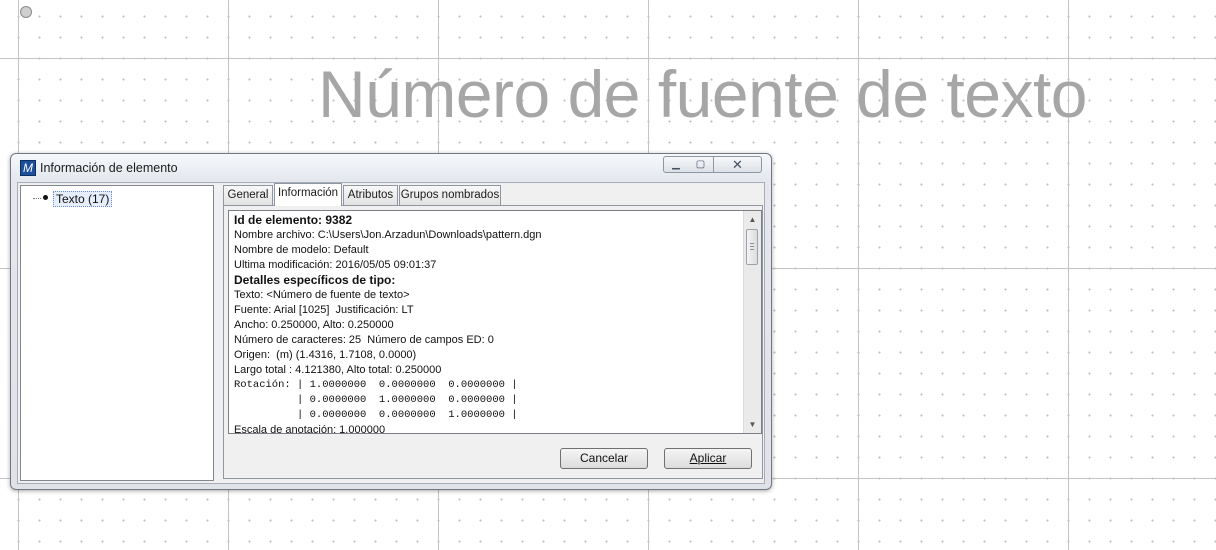  What do you see at coordinates (109, 168) in the screenshot?
I see `dialog-title: Información de elemento` at bounding box center [109, 168].